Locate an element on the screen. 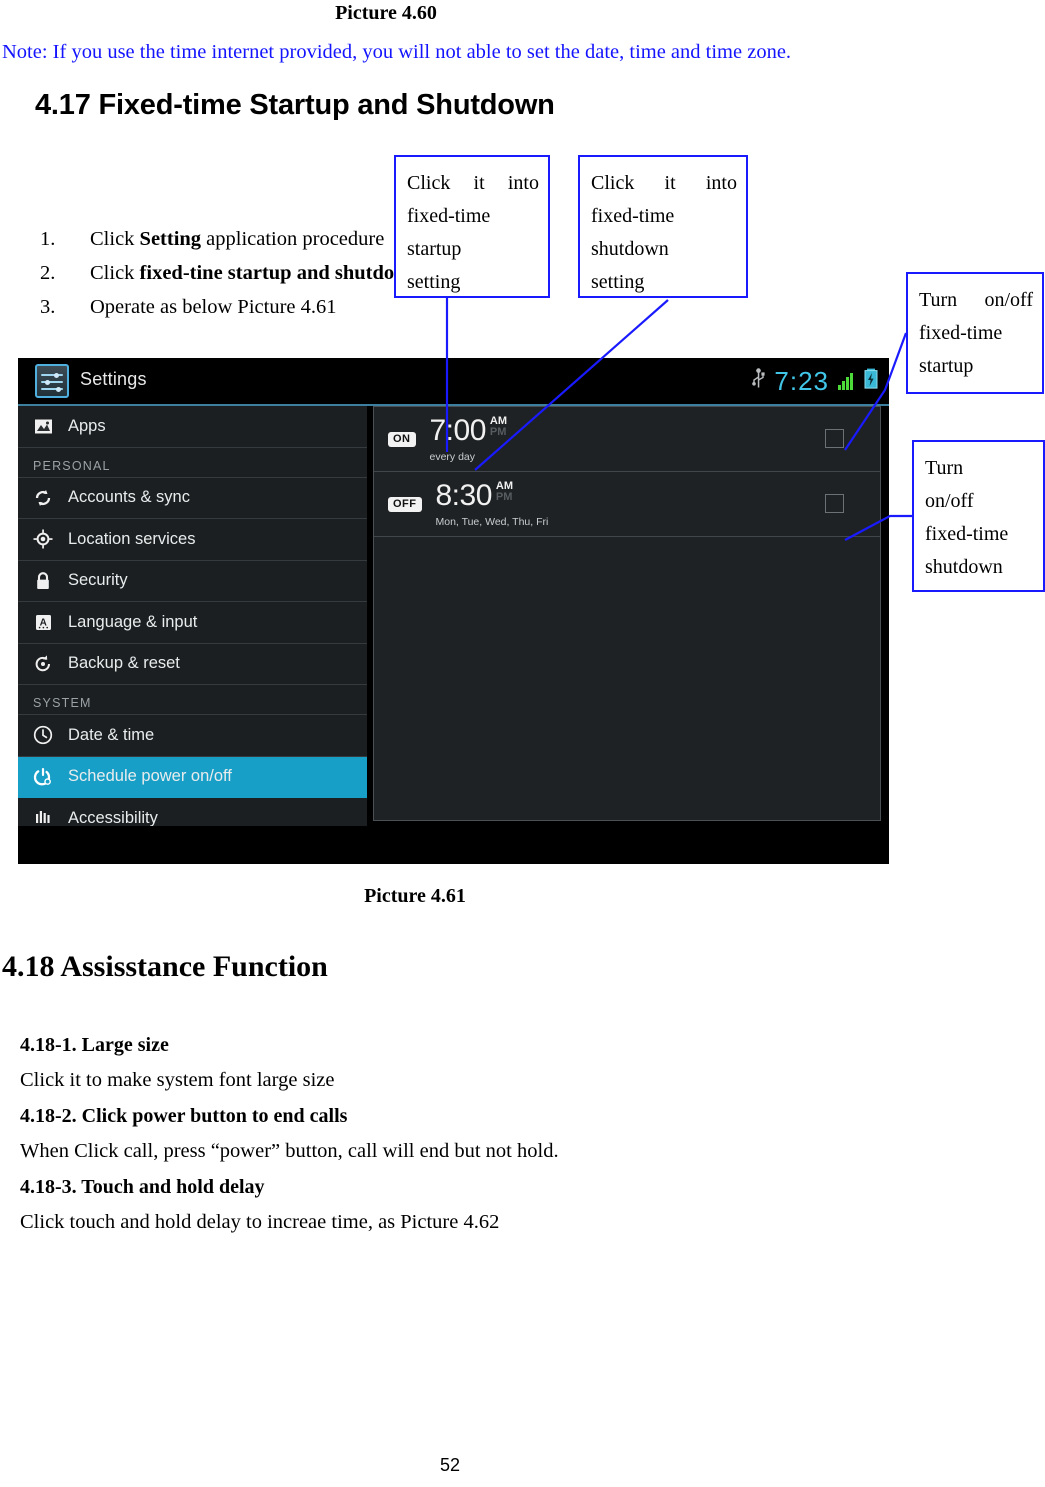  sidebar-item-schedule-power-on-off: Schedule power on/off is located at coordinates (192, 777).